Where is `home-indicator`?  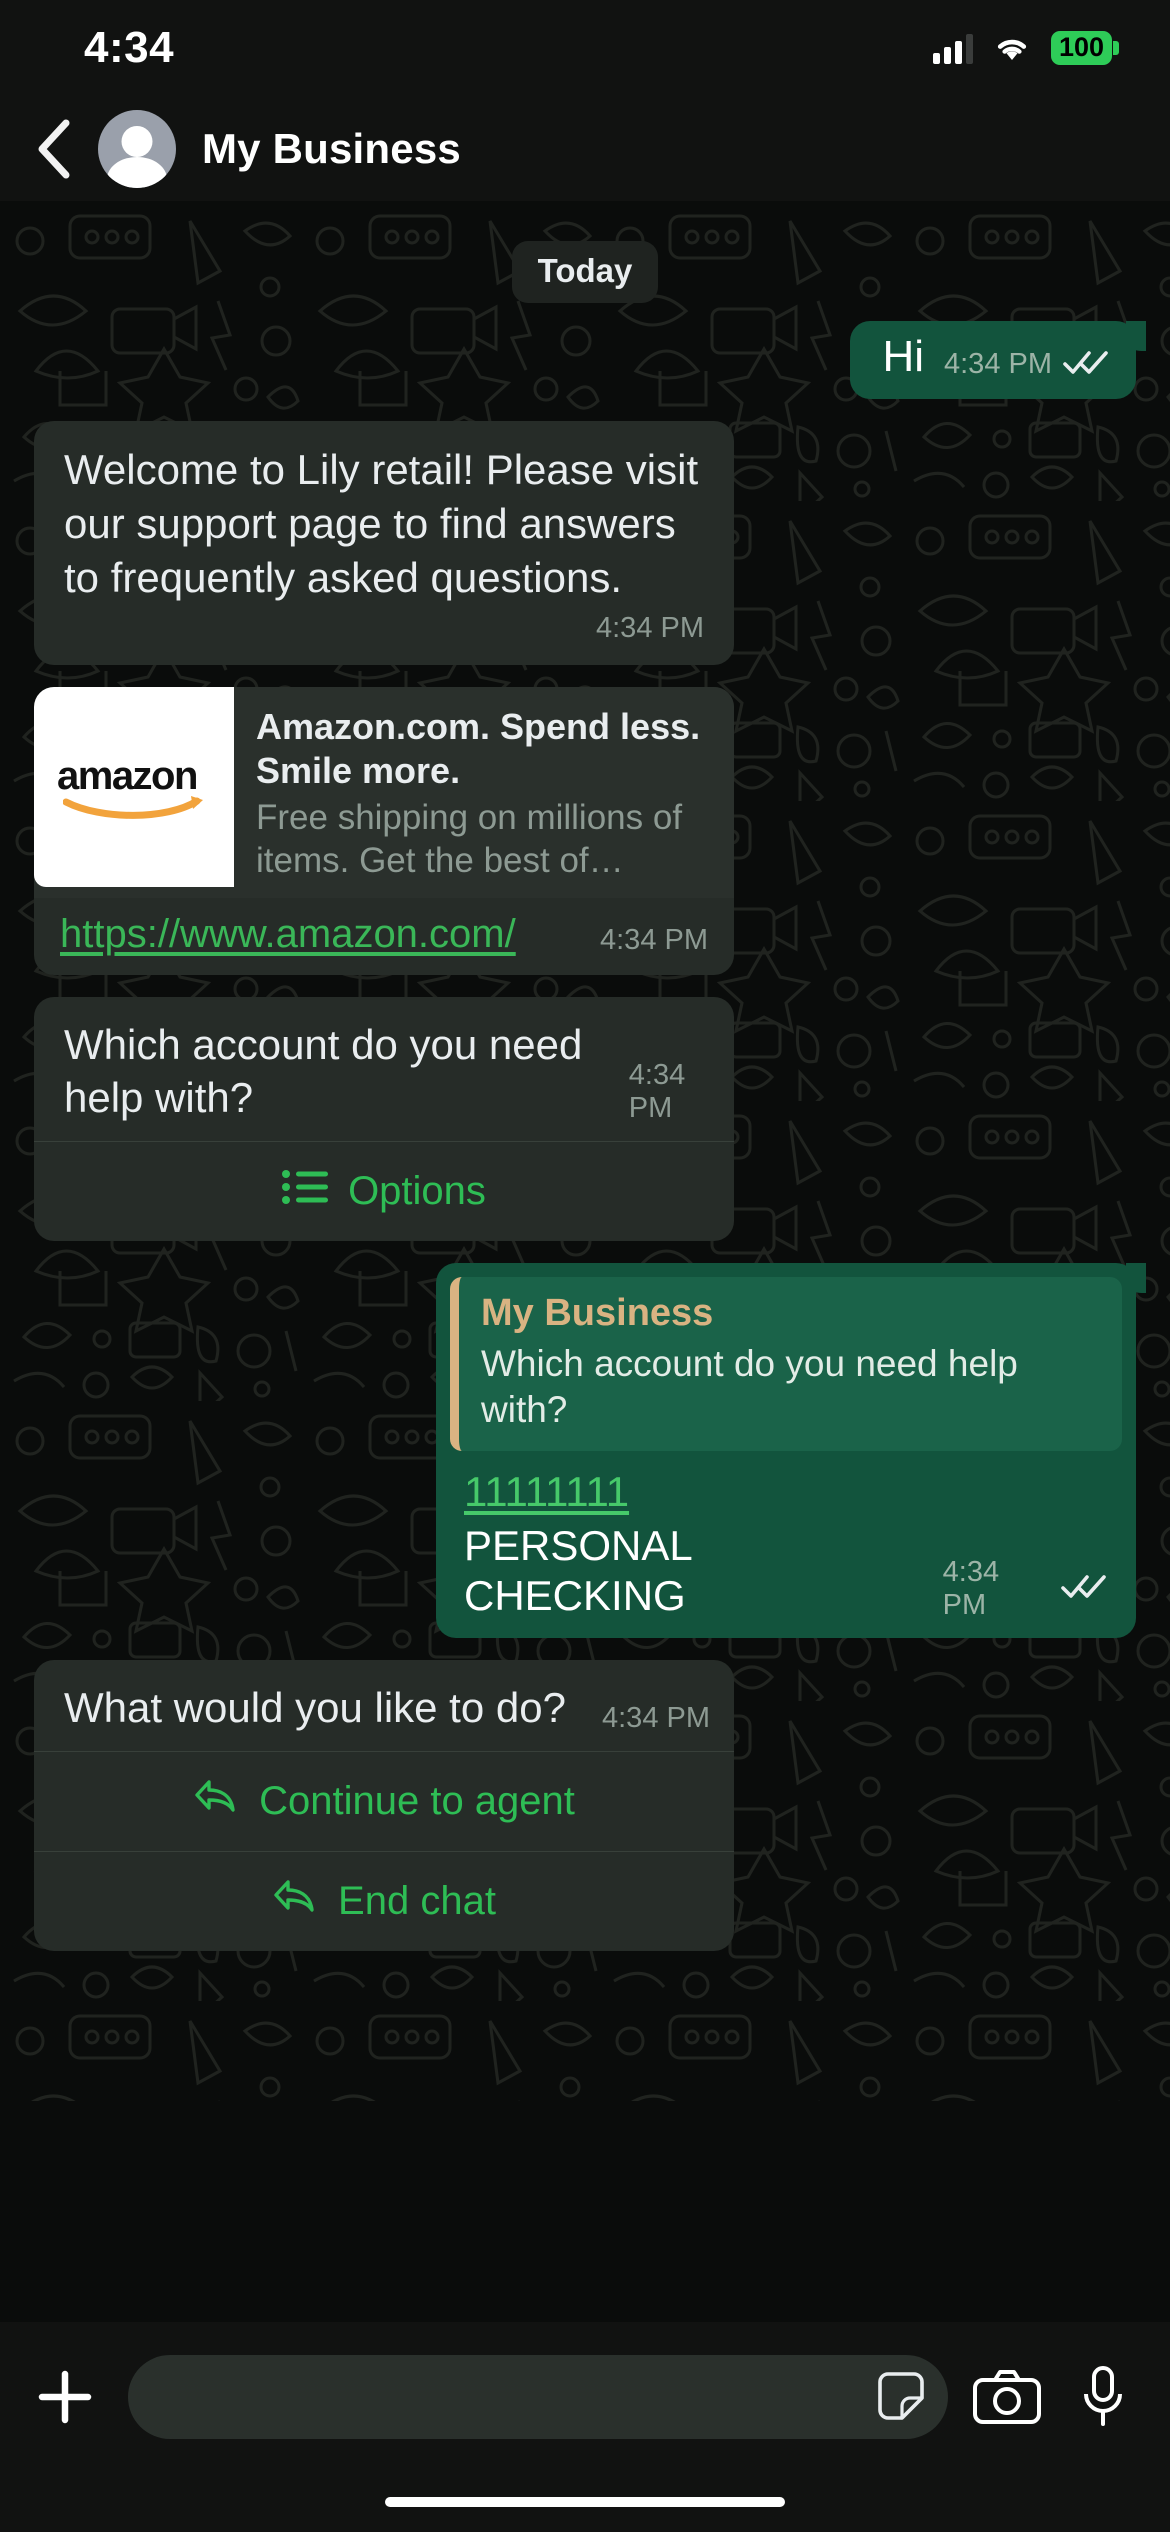
home-indicator is located at coordinates (585, 2502).